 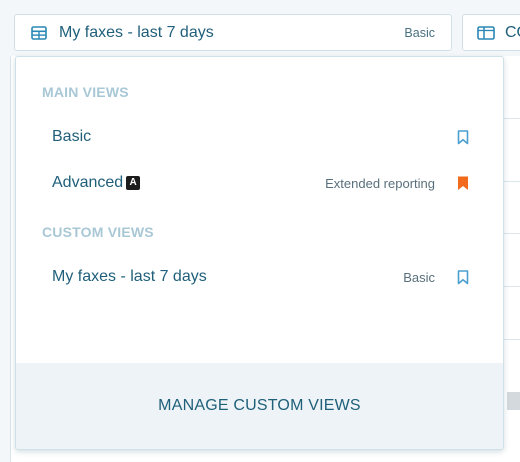 I want to click on bookmark-filled-icon, so click(x=463, y=183).